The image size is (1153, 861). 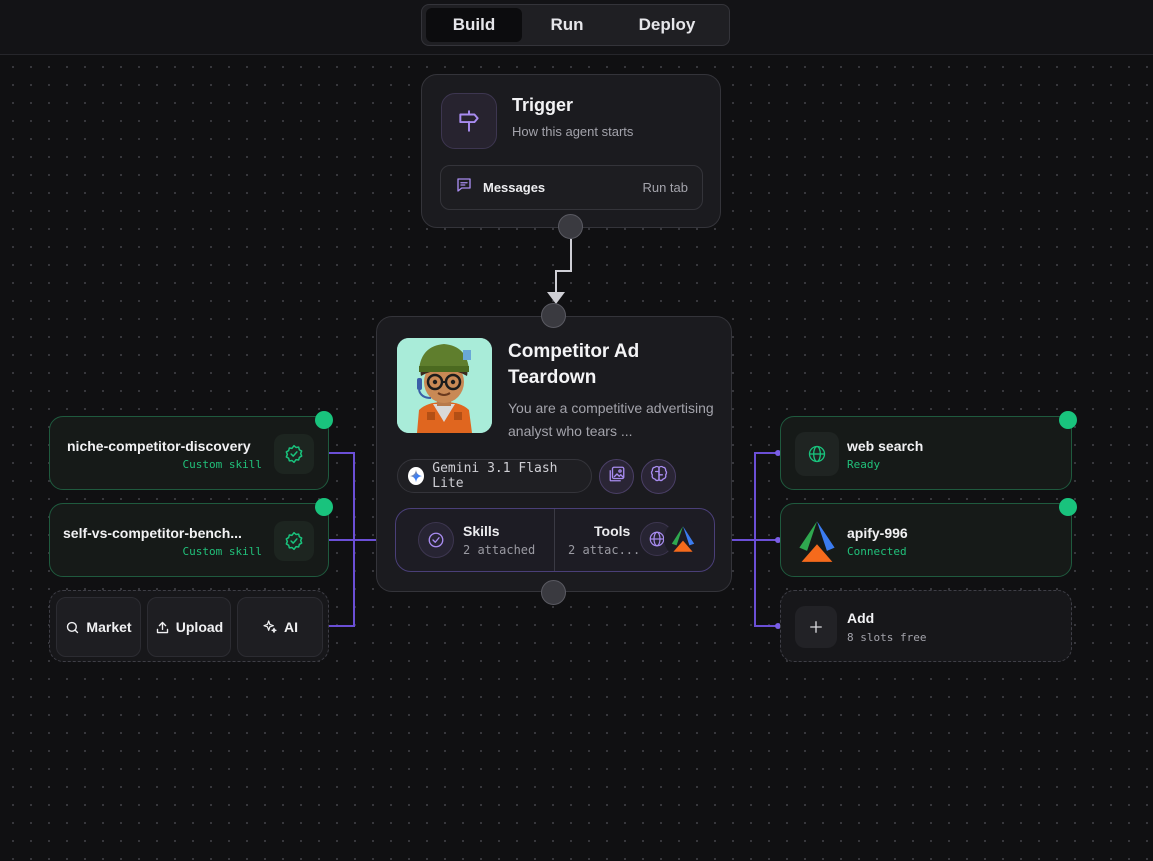 I want to click on plus-icon, so click(x=816, y=627).